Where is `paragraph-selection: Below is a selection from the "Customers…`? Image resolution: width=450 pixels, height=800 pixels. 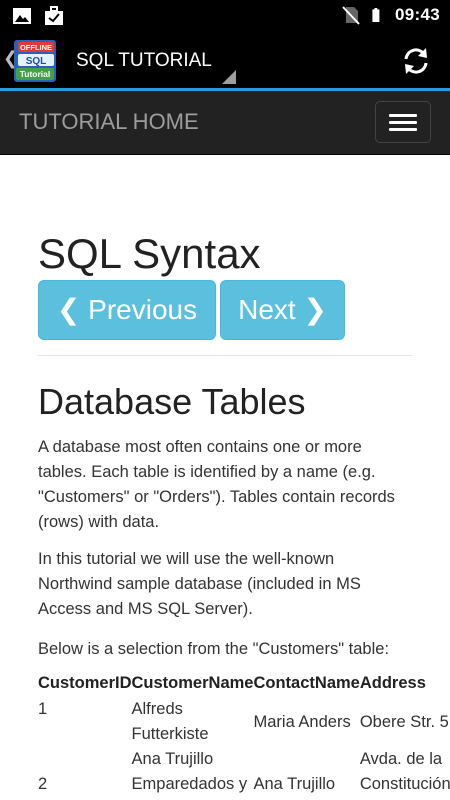 paragraph-selection: Below is a selection from the "Customers… is located at coordinates (214, 649).